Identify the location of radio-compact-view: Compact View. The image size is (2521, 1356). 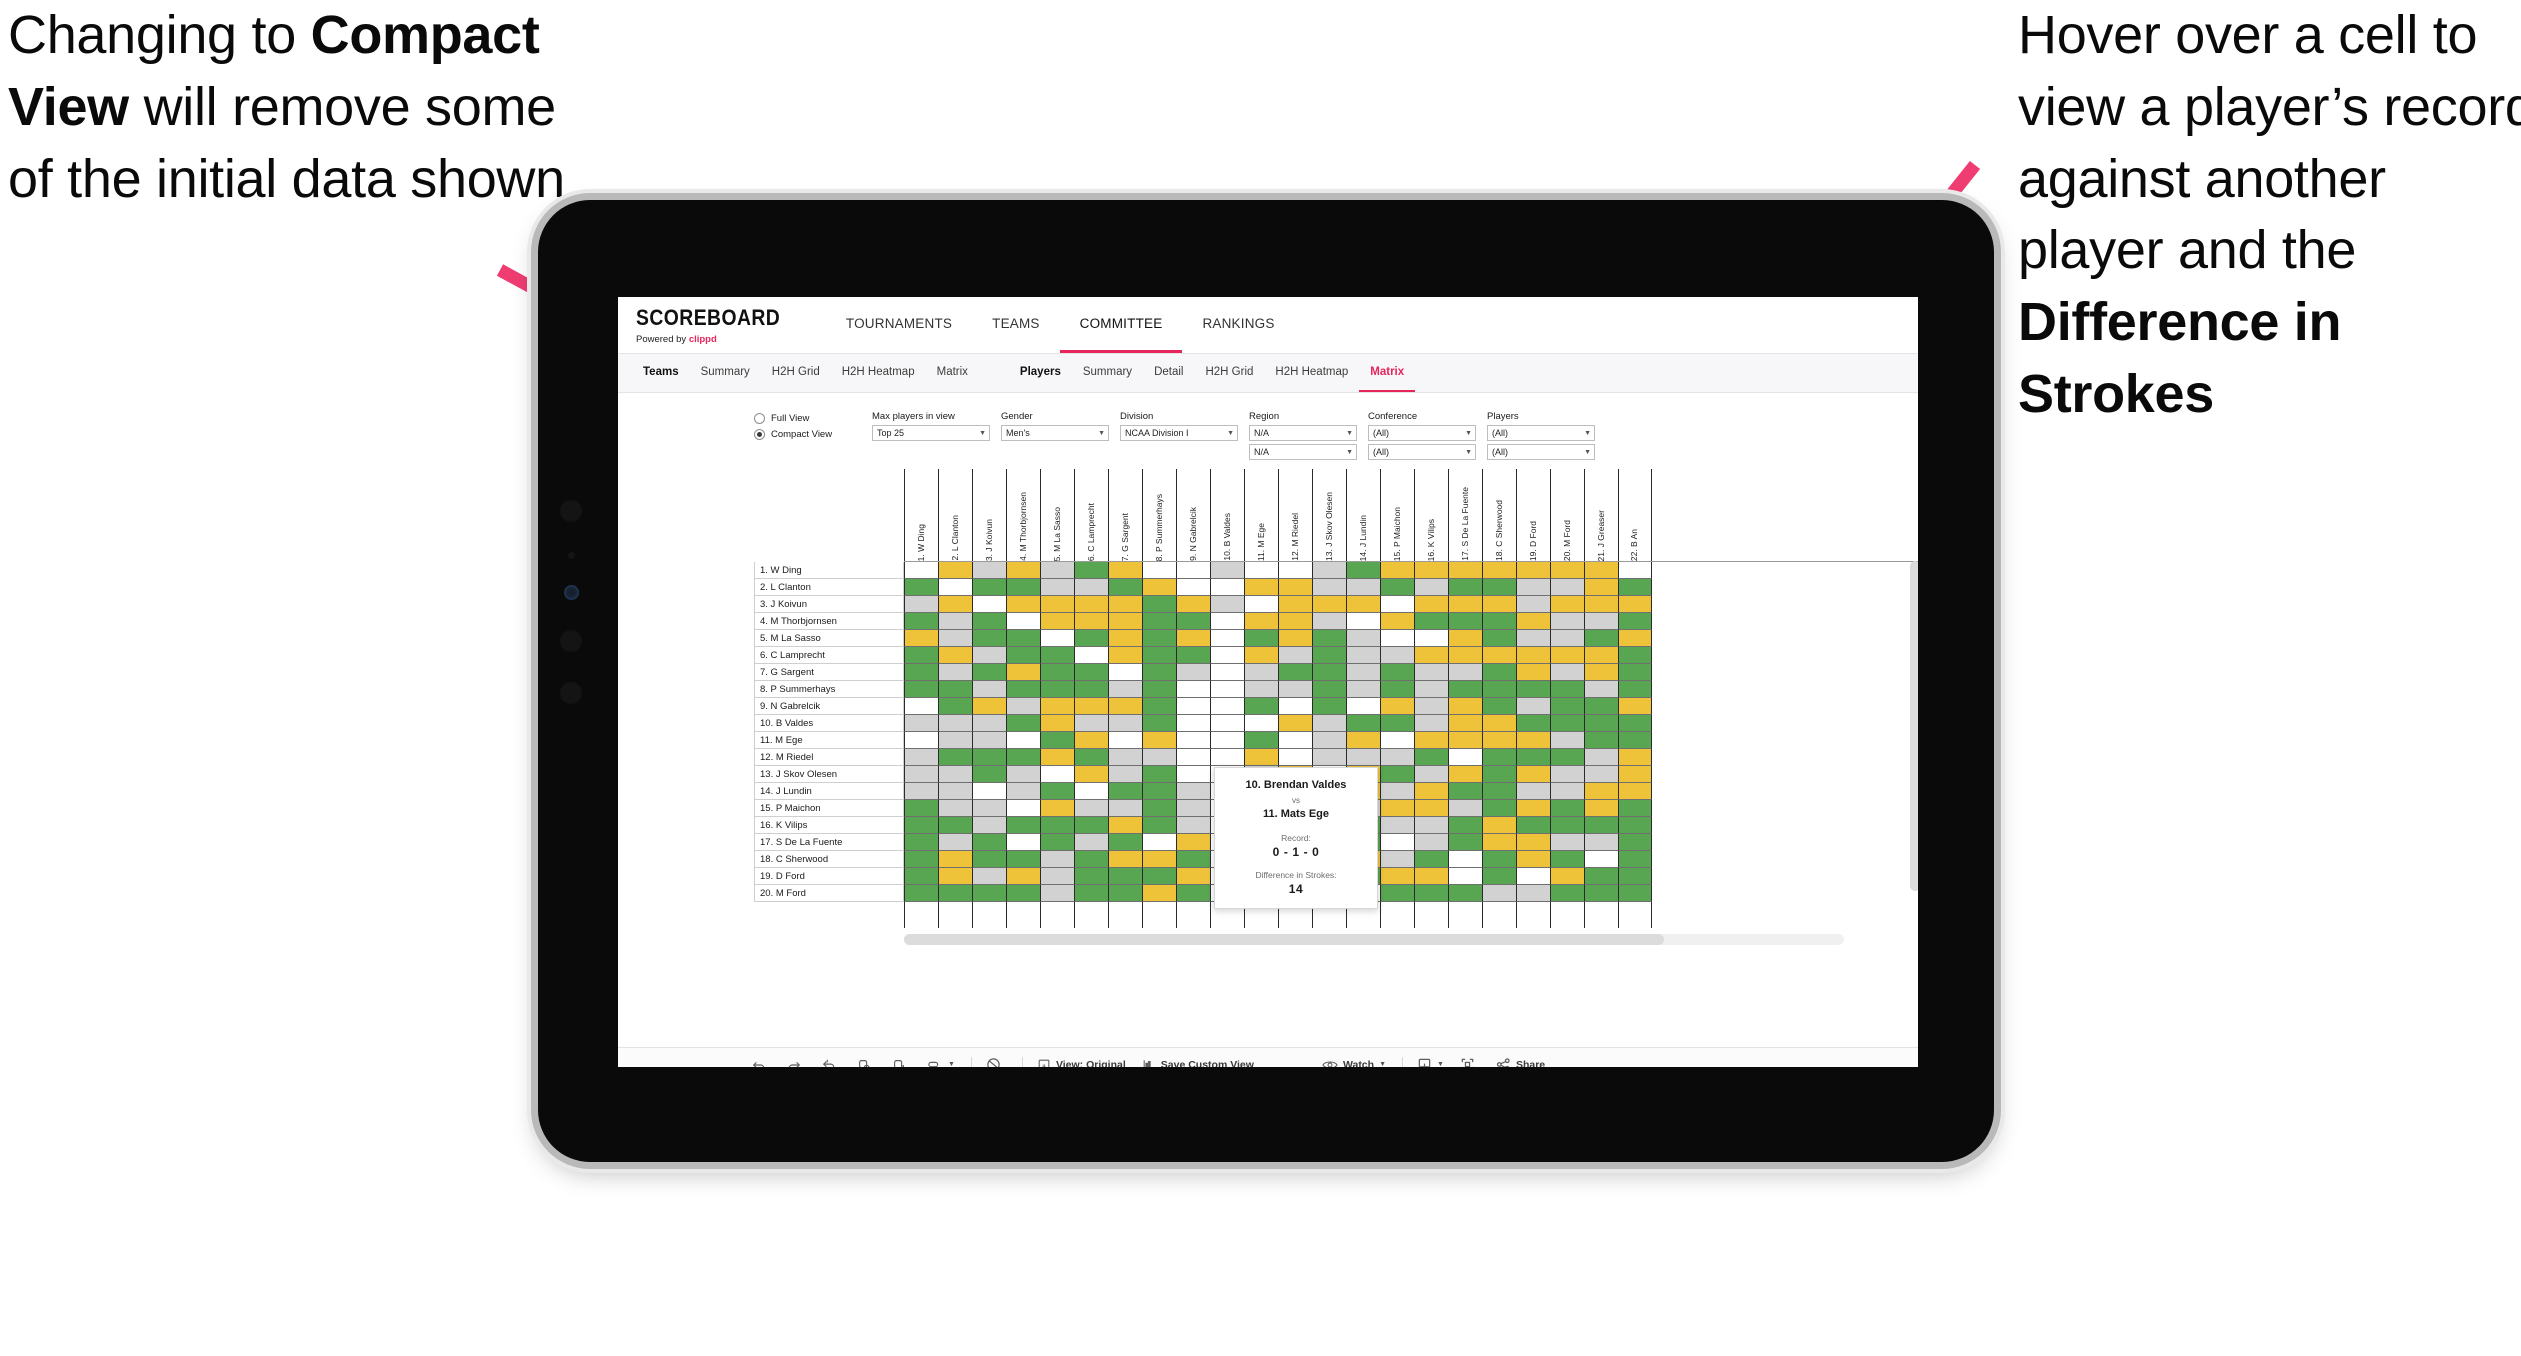
(813, 434).